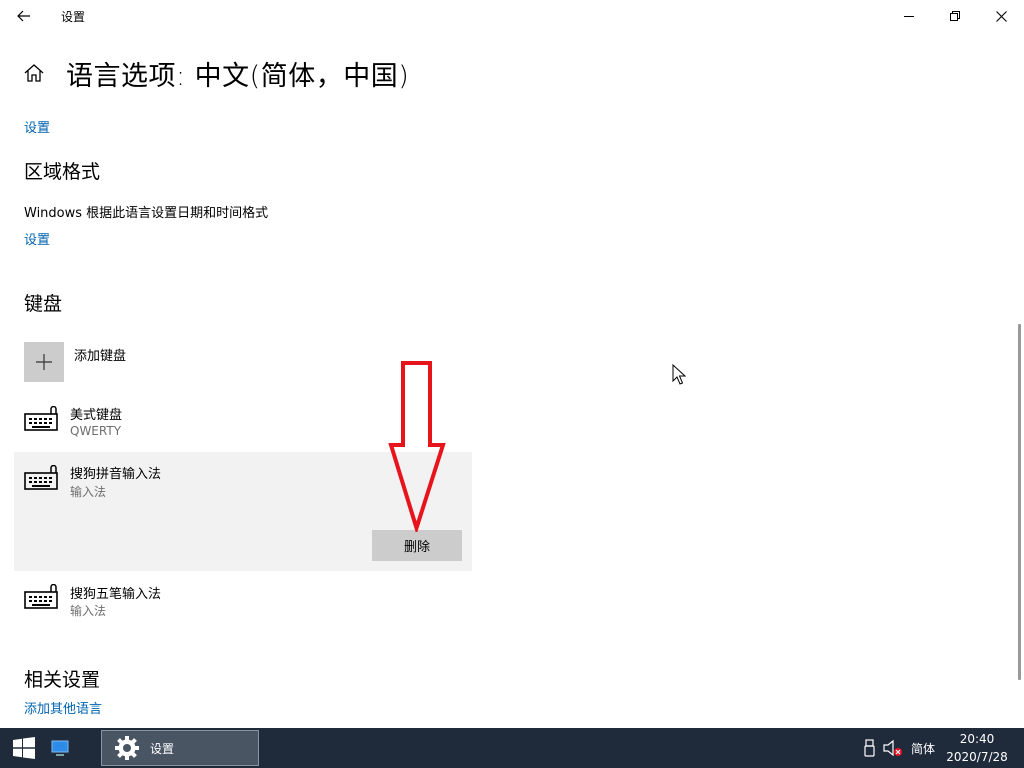 Image resolution: width=1024 pixels, height=768 pixels. What do you see at coordinates (174, 362) in the screenshot?
I see `add-keyboard-button: 添加键盘` at bounding box center [174, 362].